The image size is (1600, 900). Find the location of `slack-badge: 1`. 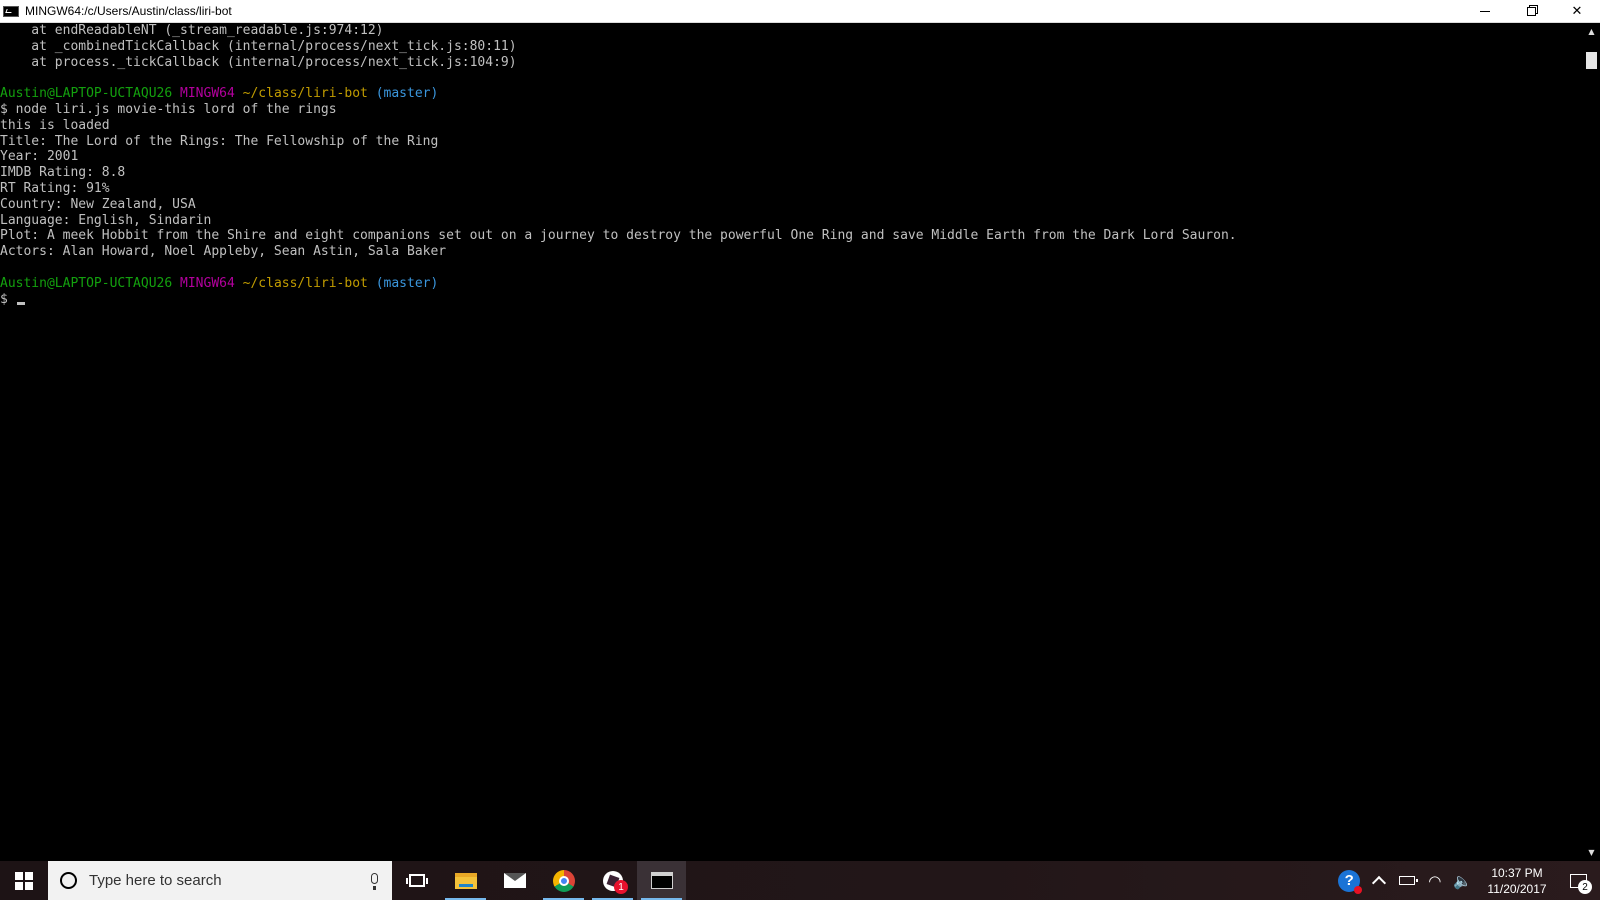

slack-badge: 1 is located at coordinates (621, 887).